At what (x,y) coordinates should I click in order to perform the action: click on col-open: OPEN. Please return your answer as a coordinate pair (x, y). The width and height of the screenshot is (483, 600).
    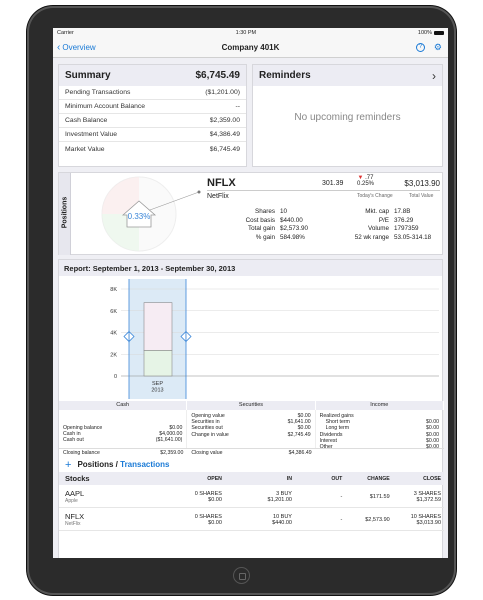
    Looking at the image, I should click on (214, 478).